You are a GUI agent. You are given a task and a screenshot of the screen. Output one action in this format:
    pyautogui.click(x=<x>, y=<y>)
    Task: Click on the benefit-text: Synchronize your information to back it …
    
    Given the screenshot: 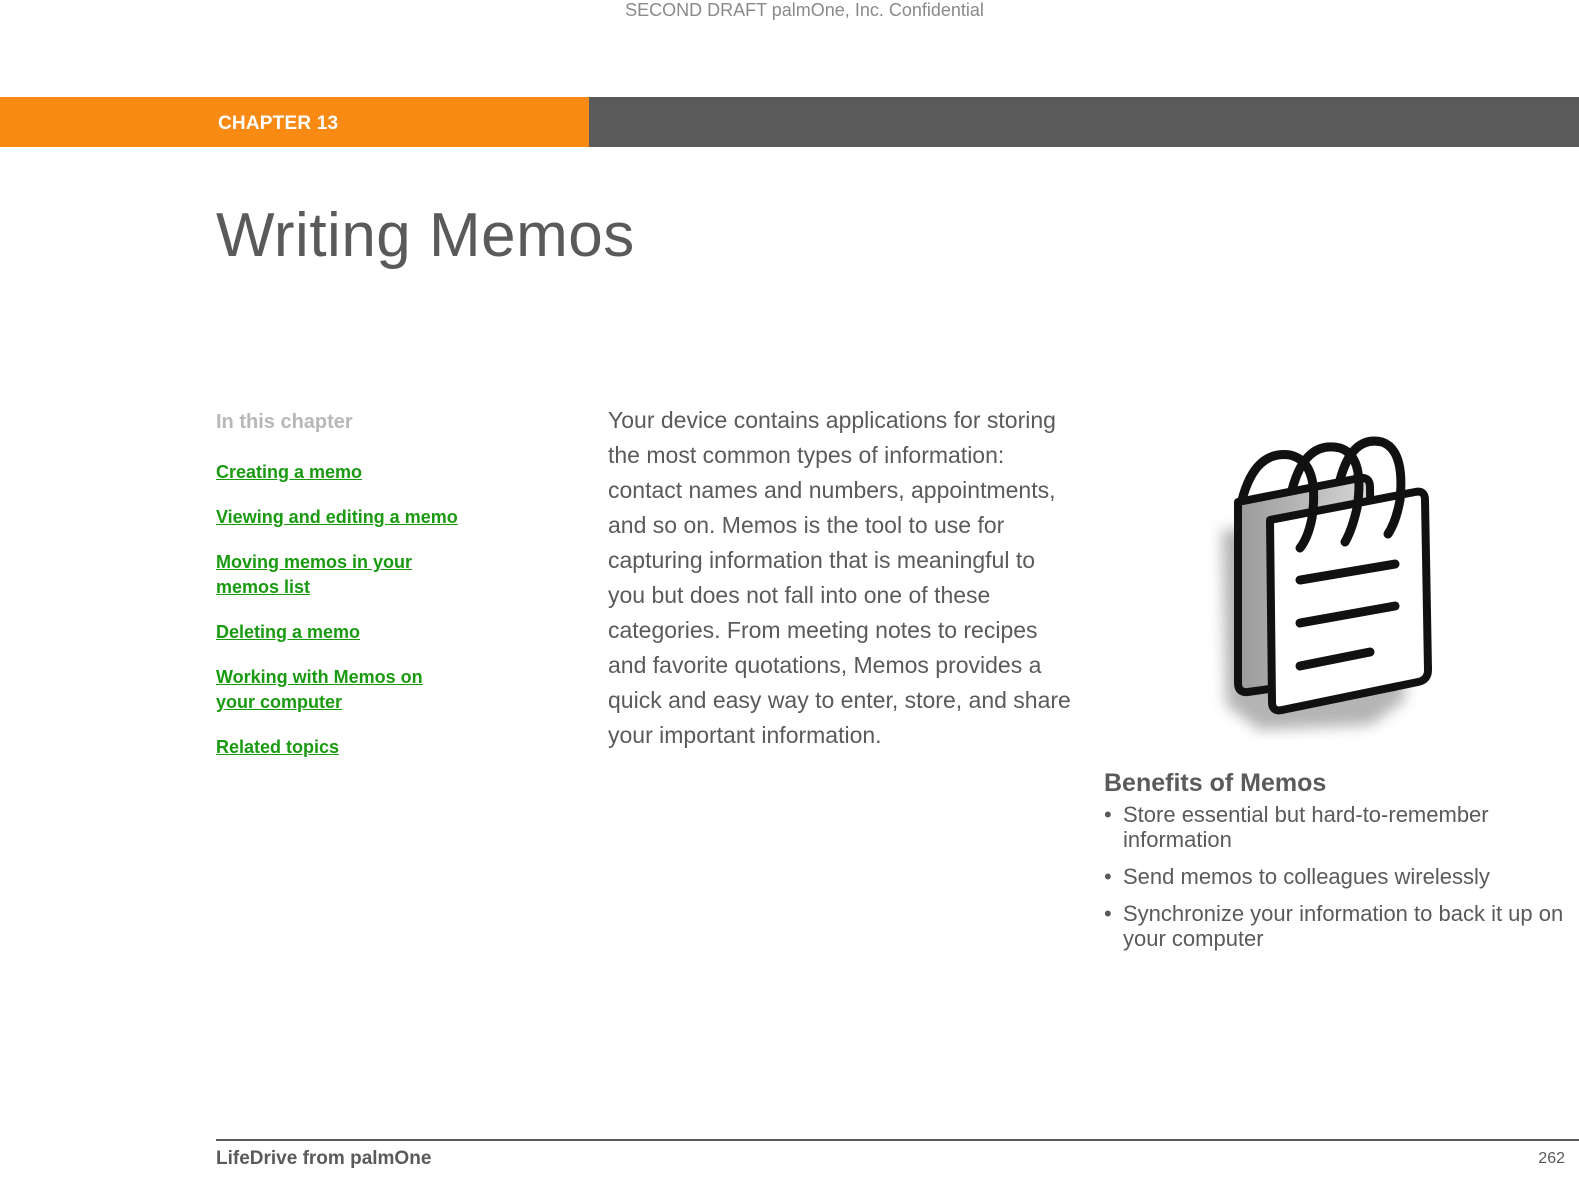 What is the action you would take?
    pyautogui.click(x=1343, y=926)
    